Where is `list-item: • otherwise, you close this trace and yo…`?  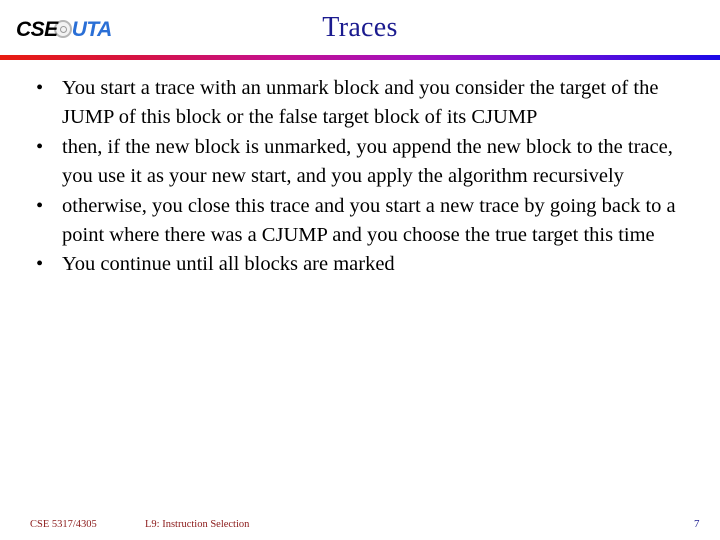
list-item: • otherwise, you close this trace and yo… is located at coordinates (366, 221).